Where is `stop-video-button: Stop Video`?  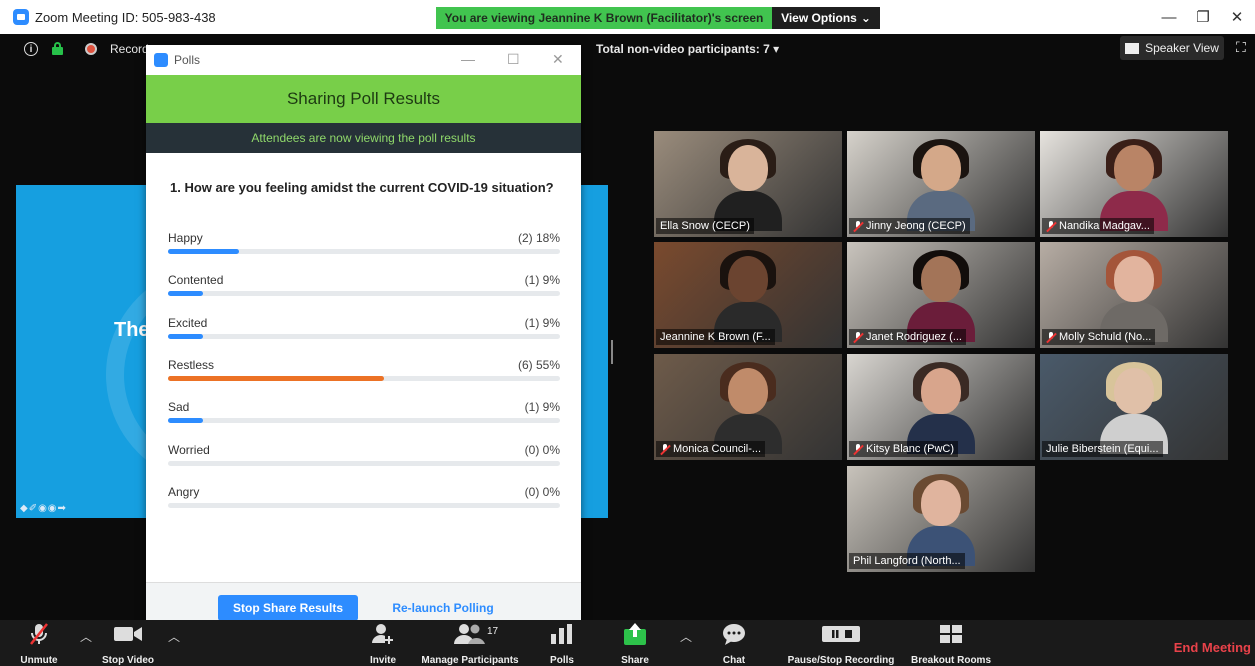
stop-video-button: Stop Video is located at coordinates (128, 643).